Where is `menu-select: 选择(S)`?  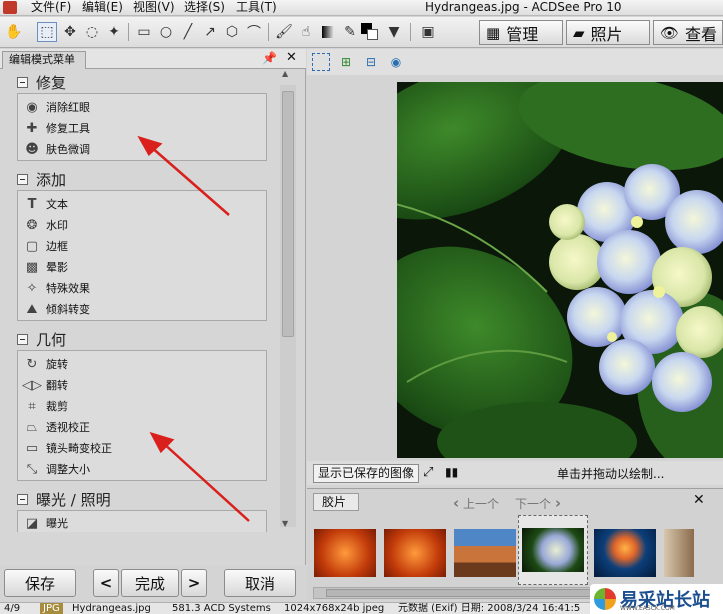 menu-select: 选择(S) is located at coordinates (204, 8).